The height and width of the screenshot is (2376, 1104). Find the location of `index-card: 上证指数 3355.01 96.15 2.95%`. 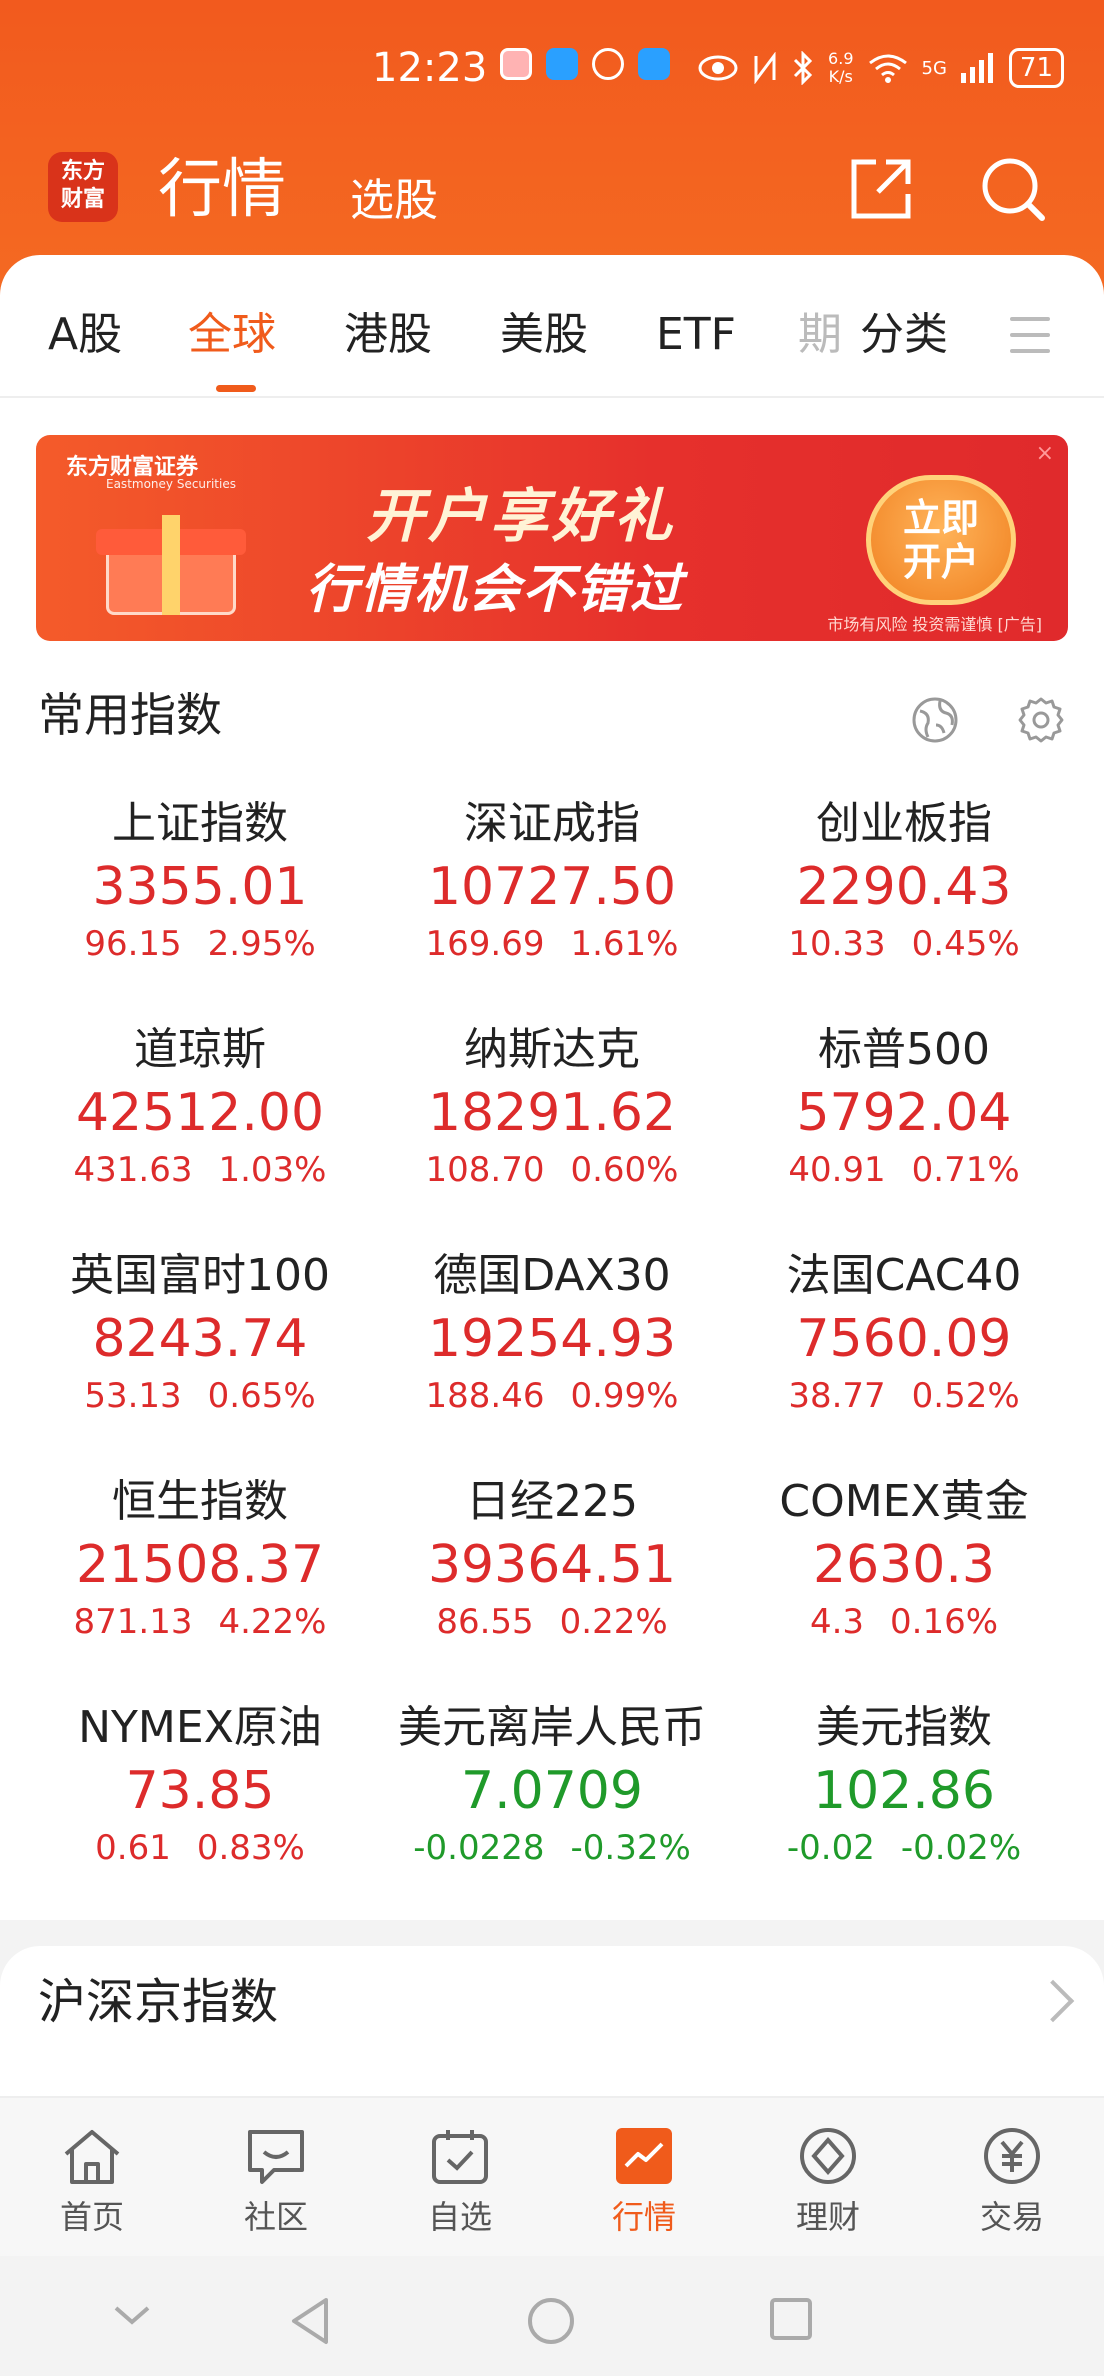

index-card: 上证指数 3355.01 96.15 2.95% is located at coordinates (200, 895).